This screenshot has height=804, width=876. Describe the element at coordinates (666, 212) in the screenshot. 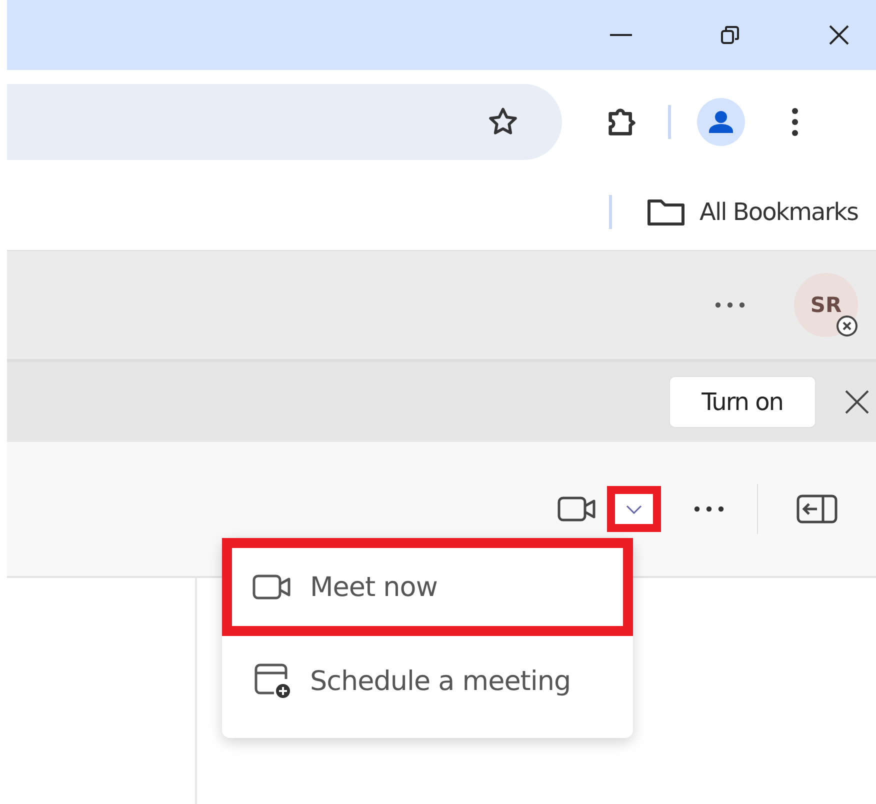

I see `folder-icon` at that location.